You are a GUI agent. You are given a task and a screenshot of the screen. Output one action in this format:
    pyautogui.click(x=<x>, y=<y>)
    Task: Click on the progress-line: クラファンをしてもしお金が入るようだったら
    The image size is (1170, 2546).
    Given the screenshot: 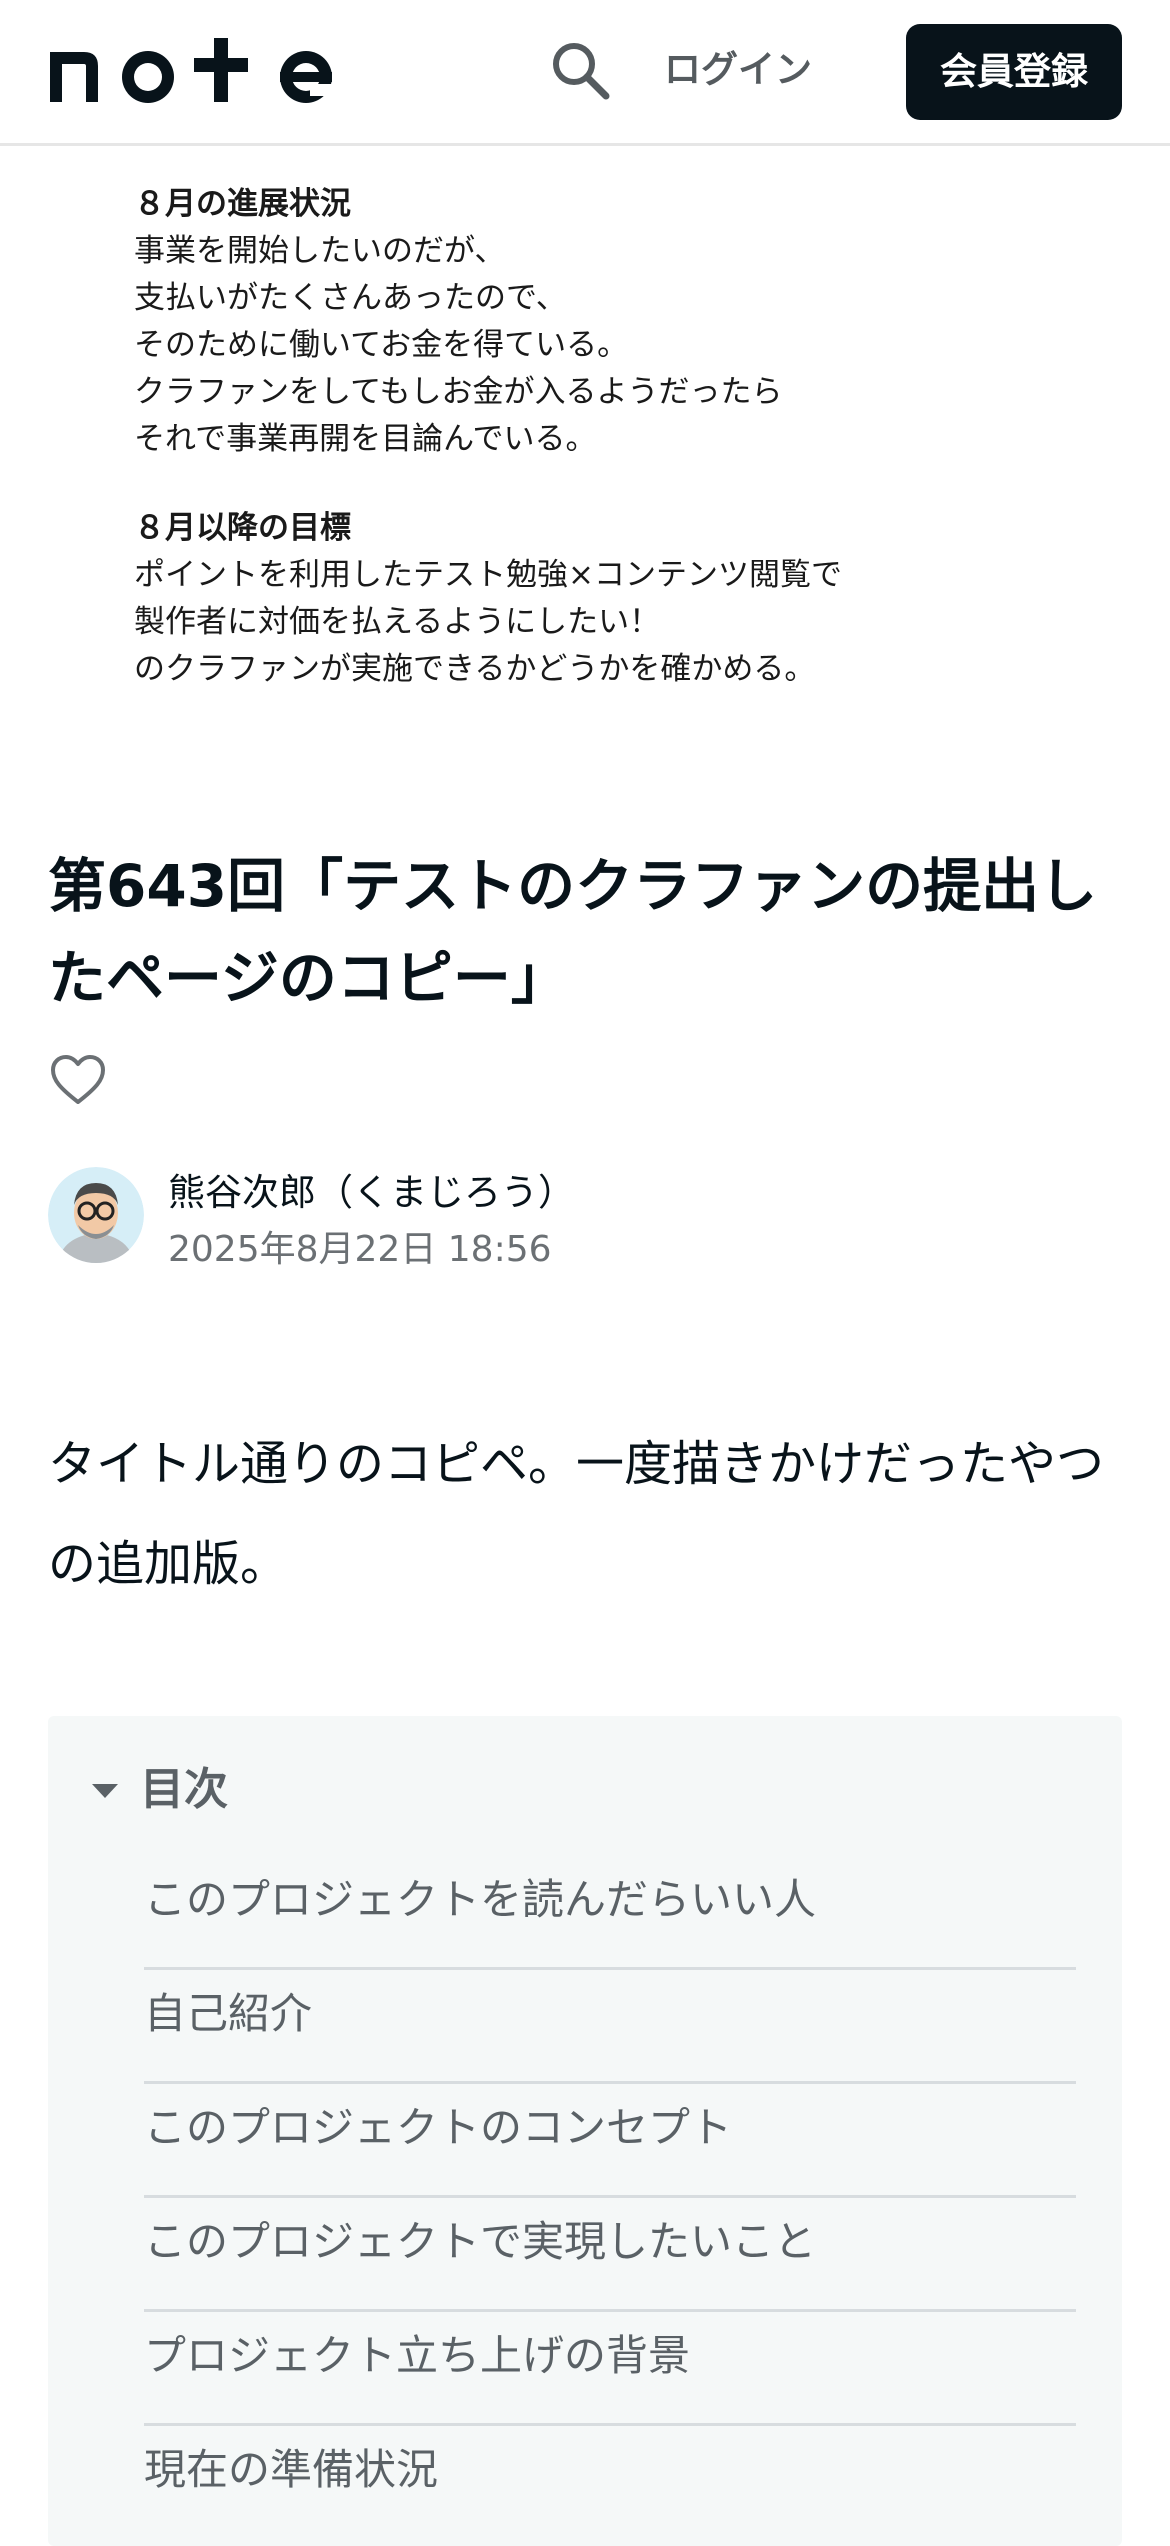 What is the action you would take?
    pyautogui.click(x=458, y=392)
    